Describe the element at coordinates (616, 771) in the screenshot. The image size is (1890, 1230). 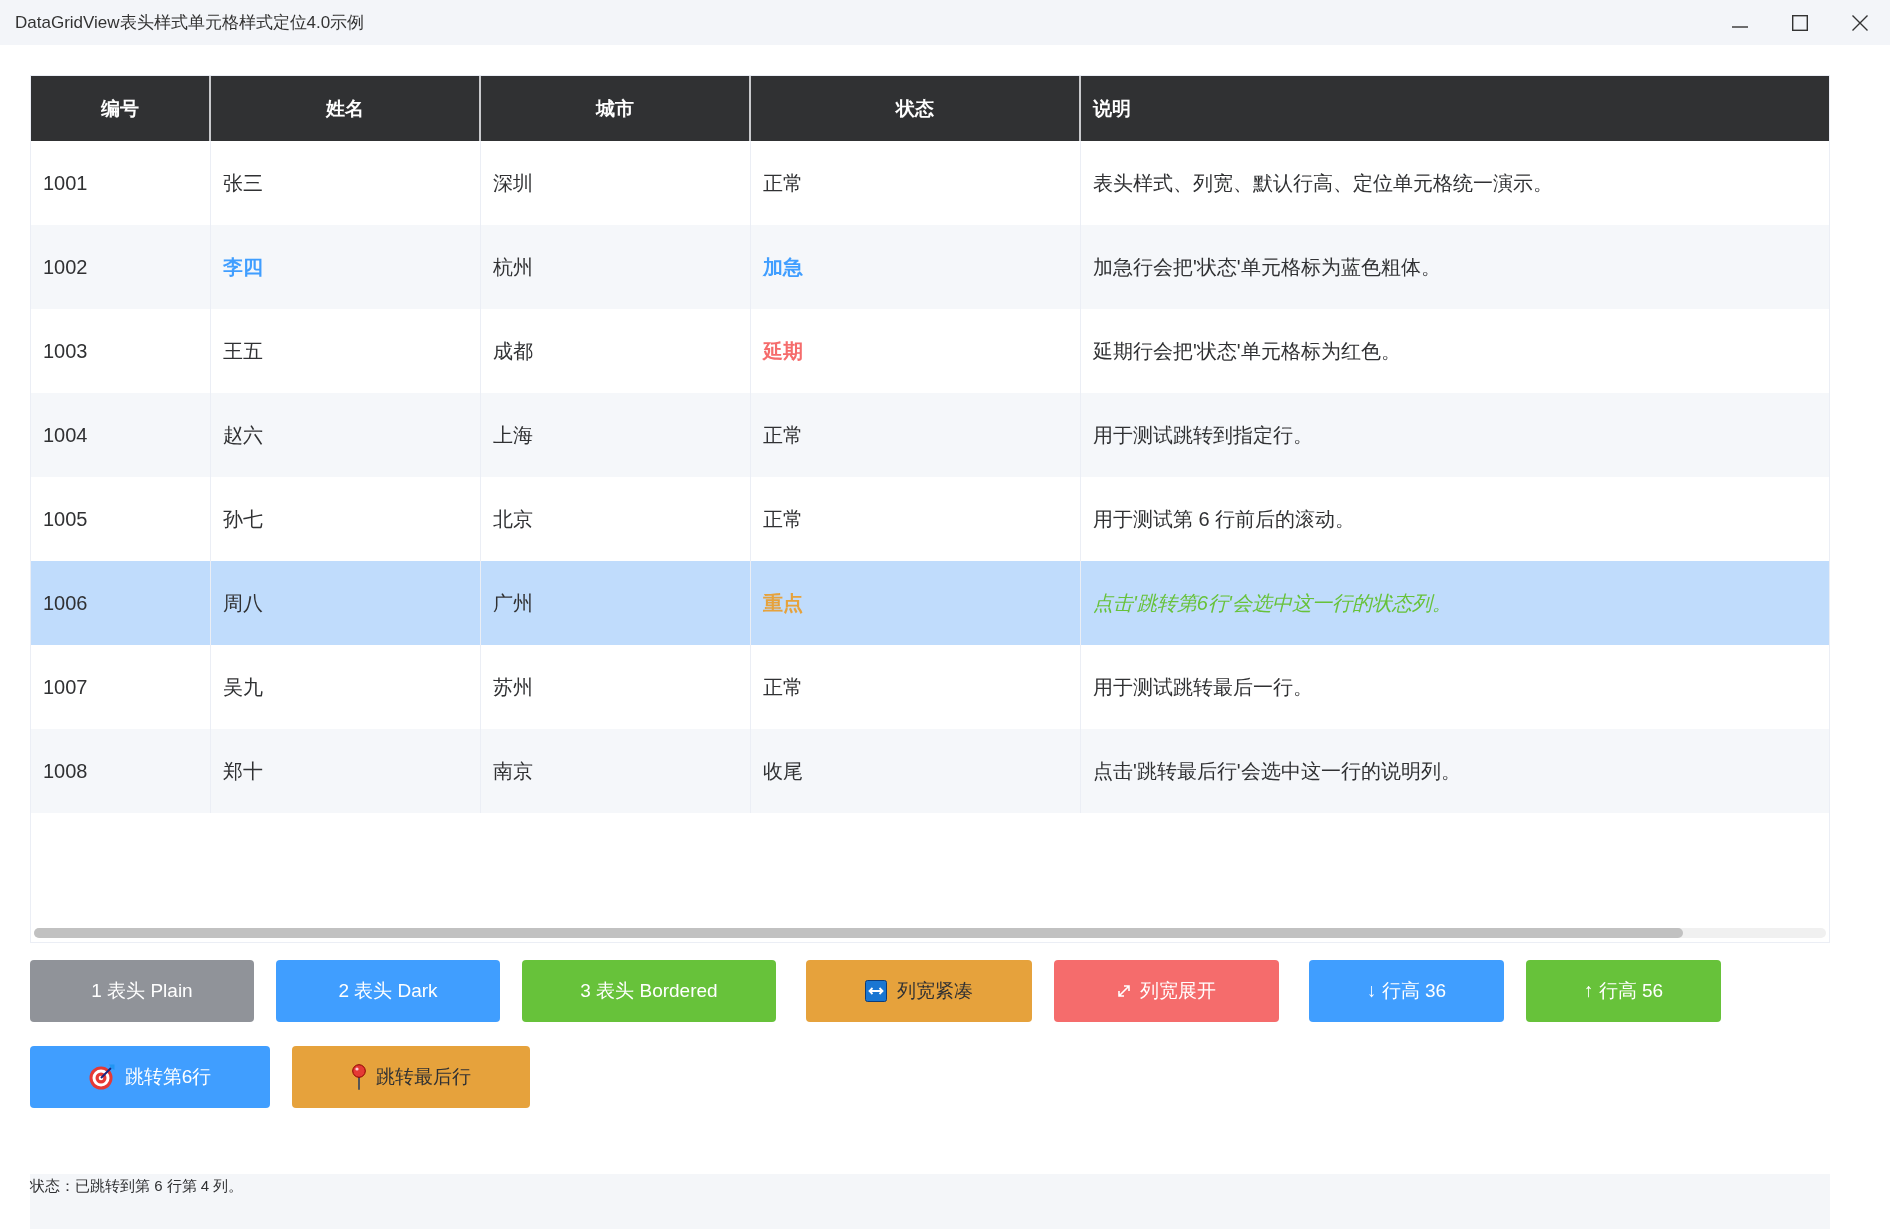
I see `table-cell: 南京` at that location.